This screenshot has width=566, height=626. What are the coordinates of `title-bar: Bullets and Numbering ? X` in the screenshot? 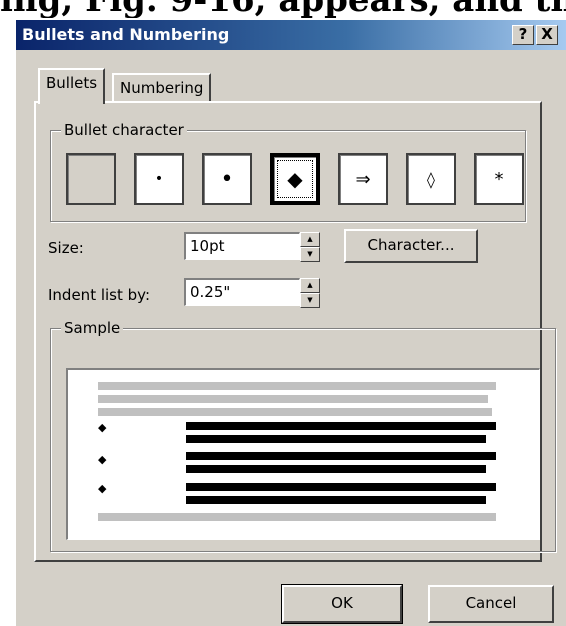 It's located at (291, 35).